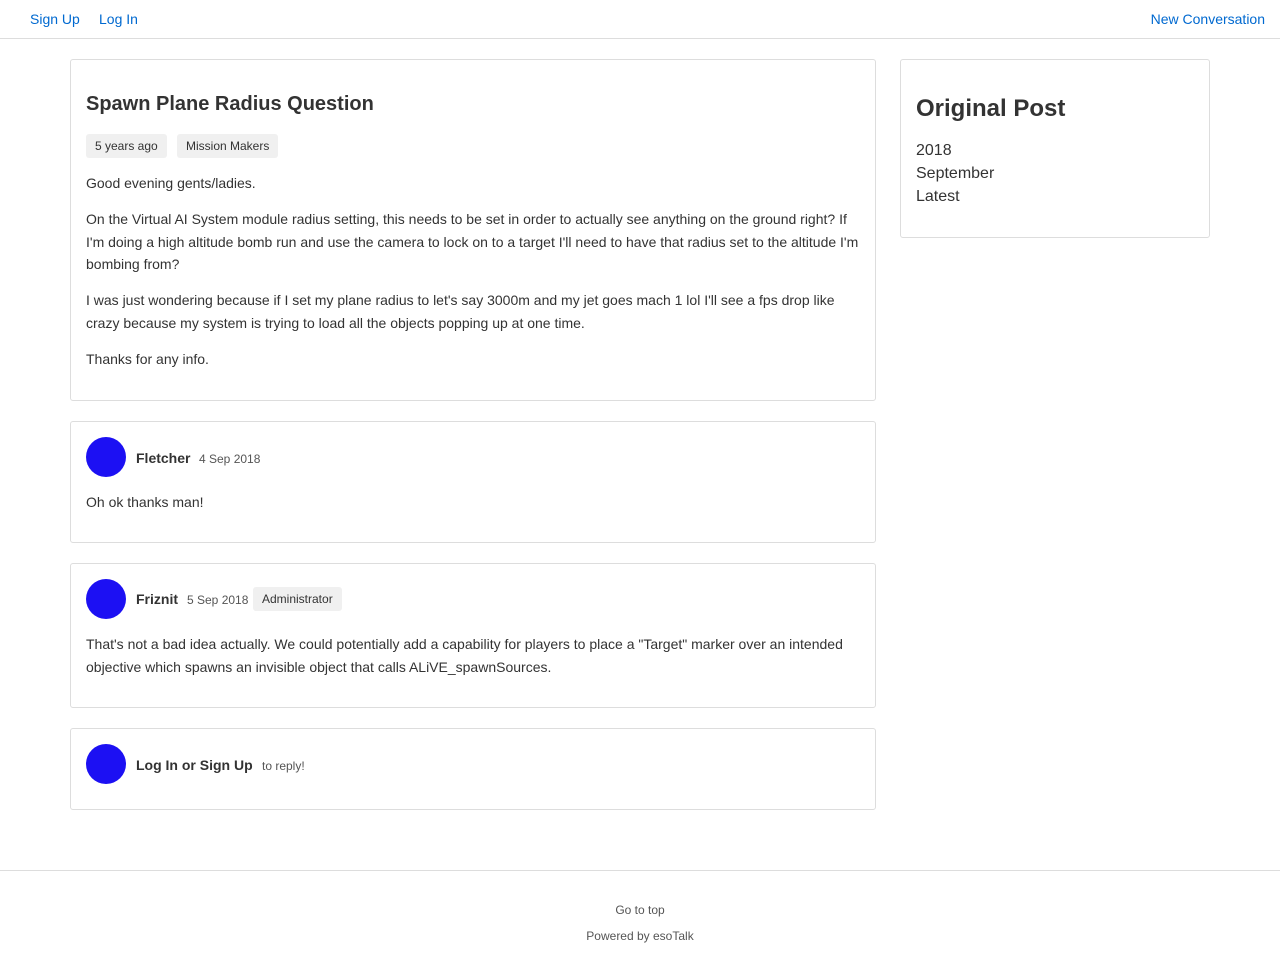 Image resolution: width=1280 pixels, height=975 pixels. What do you see at coordinates (938, 197) in the screenshot?
I see `timeline-latest: Latest` at bounding box center [938, 197].